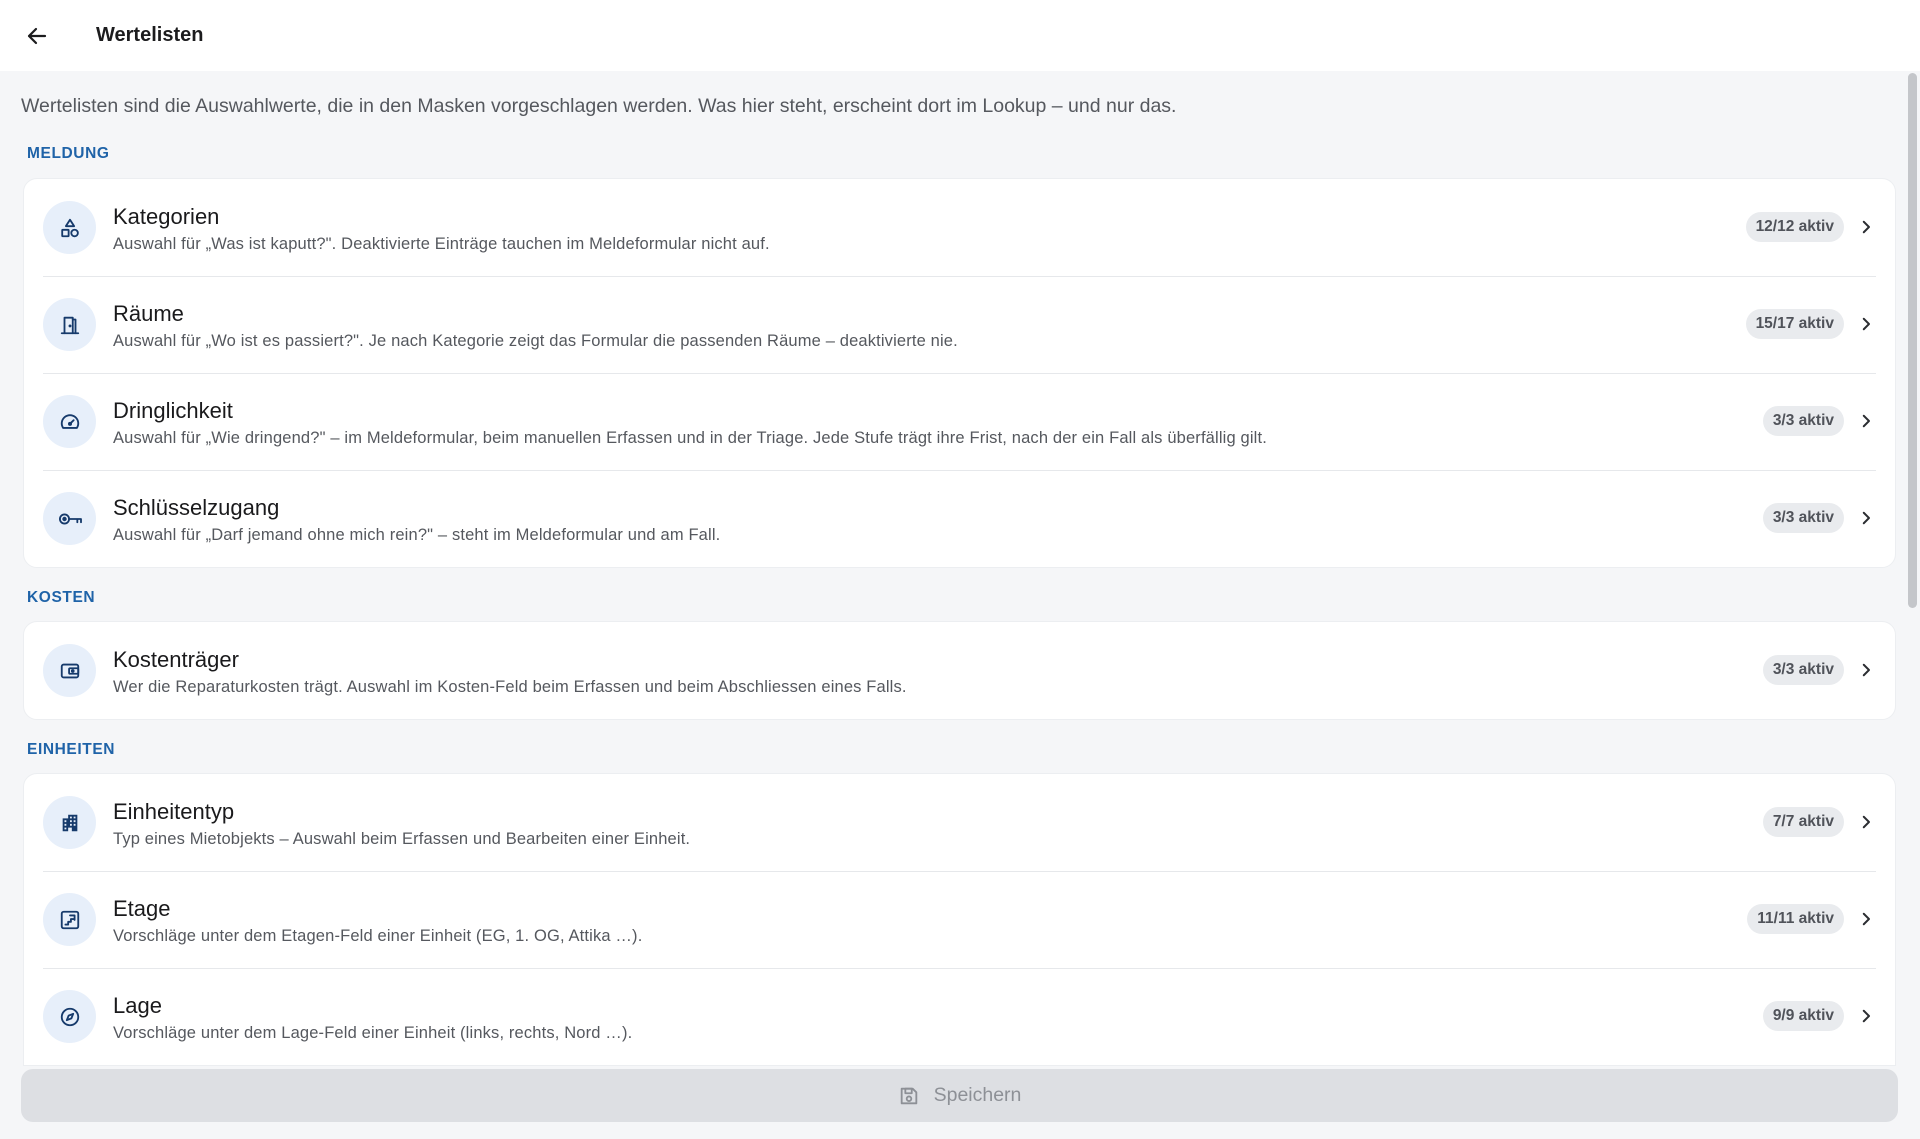 This screenshot has height=1139, width=1920. Describe the element at coordinates (1794, 324) in the screenshot. I see `status-badge: 15/17 aktiv` at that location.